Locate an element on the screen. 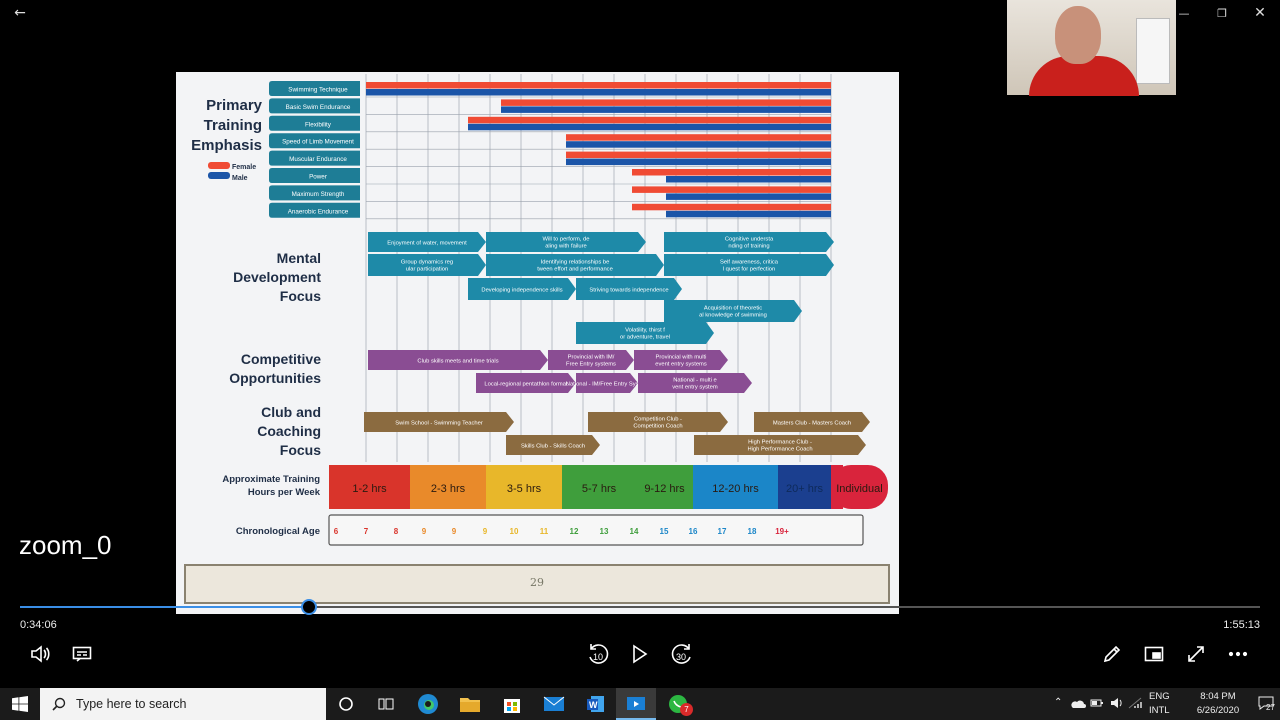  chevron-up-icon: ⌃ is located at coordinates (1058, 702).